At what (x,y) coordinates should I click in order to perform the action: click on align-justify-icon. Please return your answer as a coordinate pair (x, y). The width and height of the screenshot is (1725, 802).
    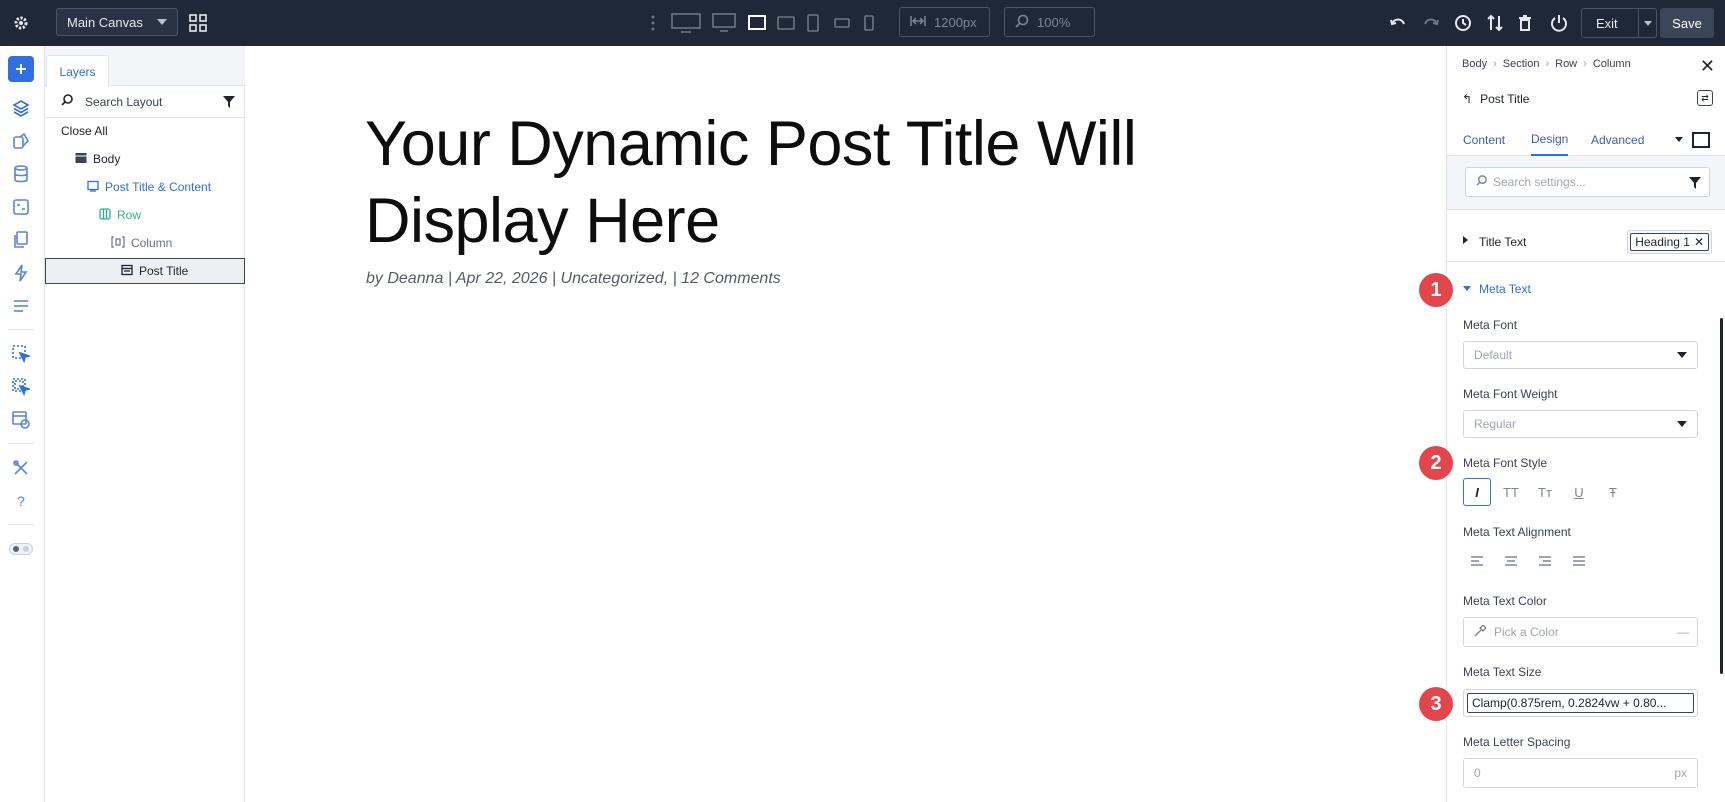
    Looking at the image, I should click on (1579, 561).